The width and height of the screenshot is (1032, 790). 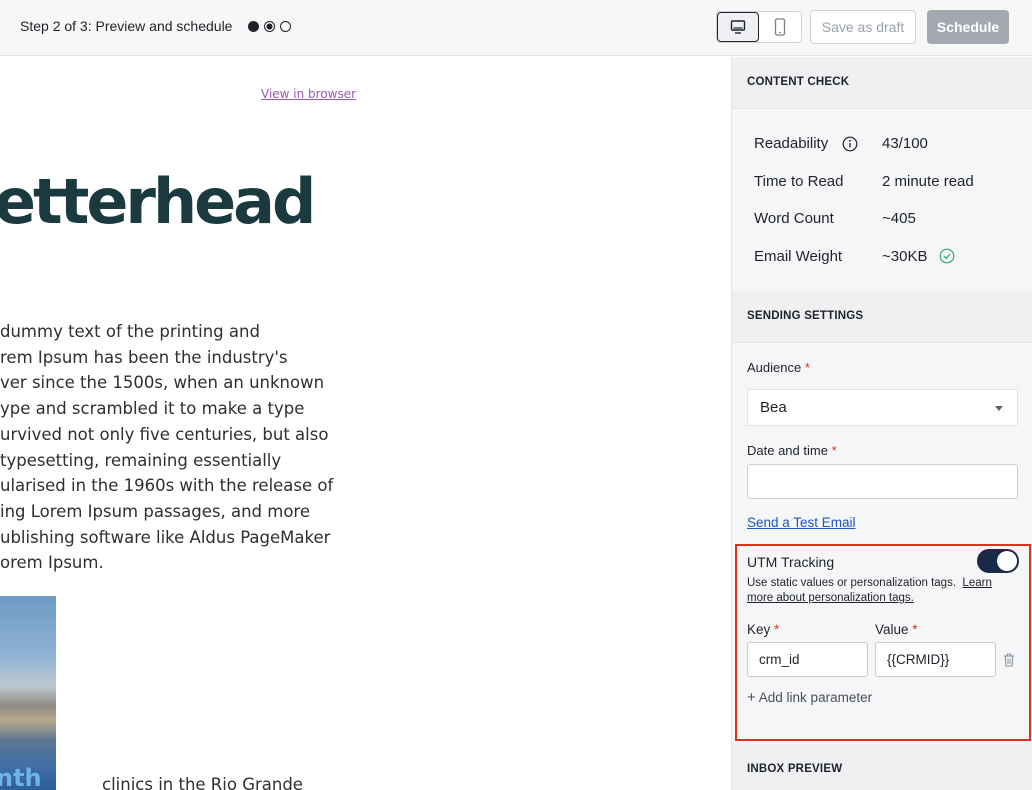 What do you see at coordinates (882, 317) in the screenshot?
I see `sending-settings-header: SENDING SETTINGS` at bounding box center [882, 317].